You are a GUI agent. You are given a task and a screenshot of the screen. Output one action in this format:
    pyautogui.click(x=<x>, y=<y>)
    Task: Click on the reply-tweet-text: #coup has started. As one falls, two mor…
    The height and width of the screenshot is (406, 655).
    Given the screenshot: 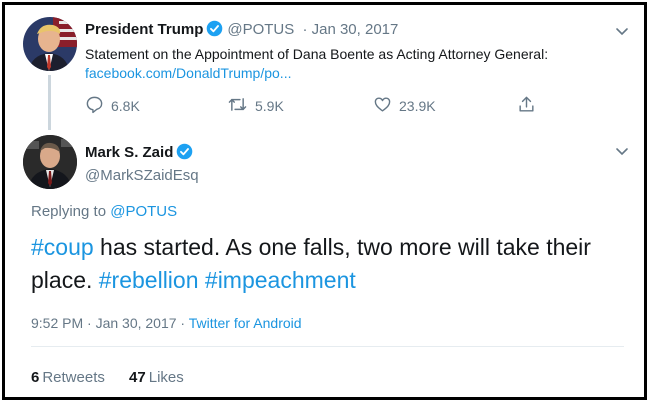 What is the action you would take?
    pyautogui.click(x=331, y=264)
    